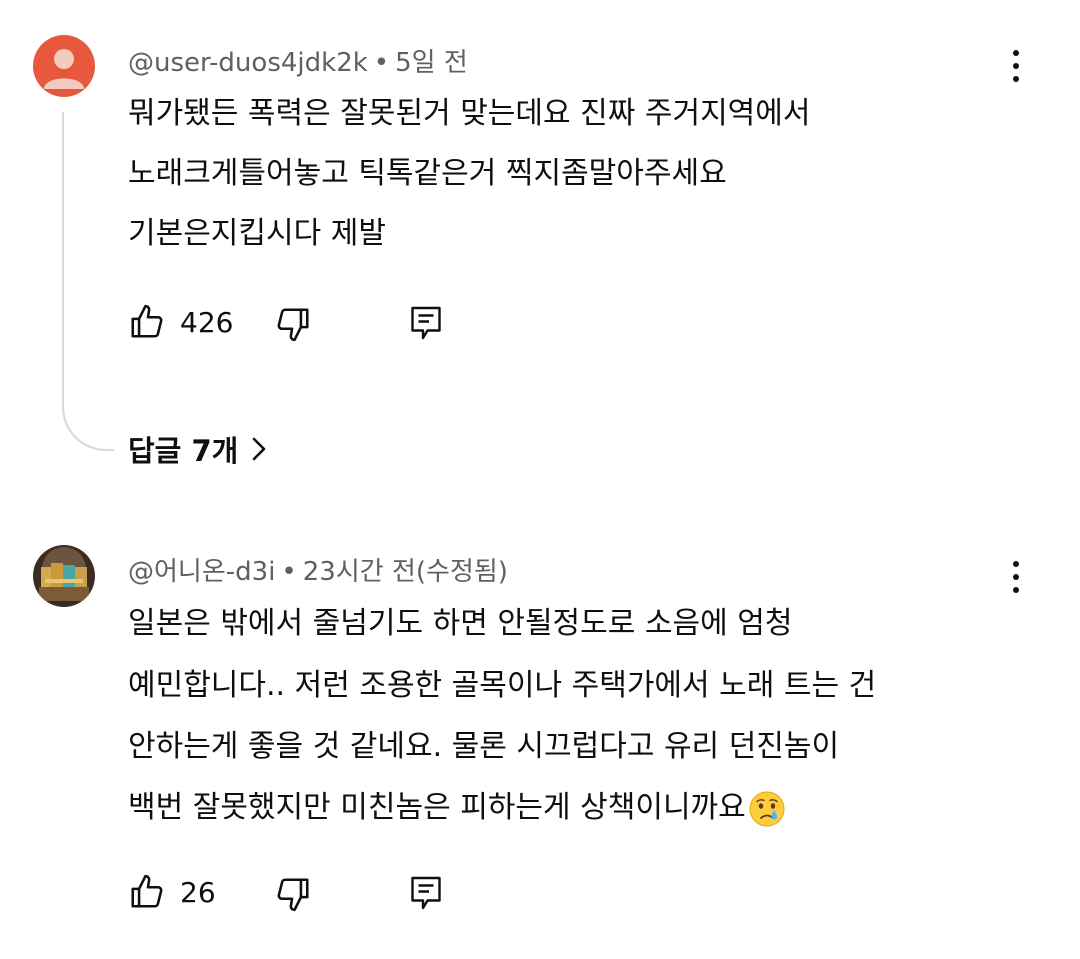  I want to click on like-count: 26, so click(198, 892).